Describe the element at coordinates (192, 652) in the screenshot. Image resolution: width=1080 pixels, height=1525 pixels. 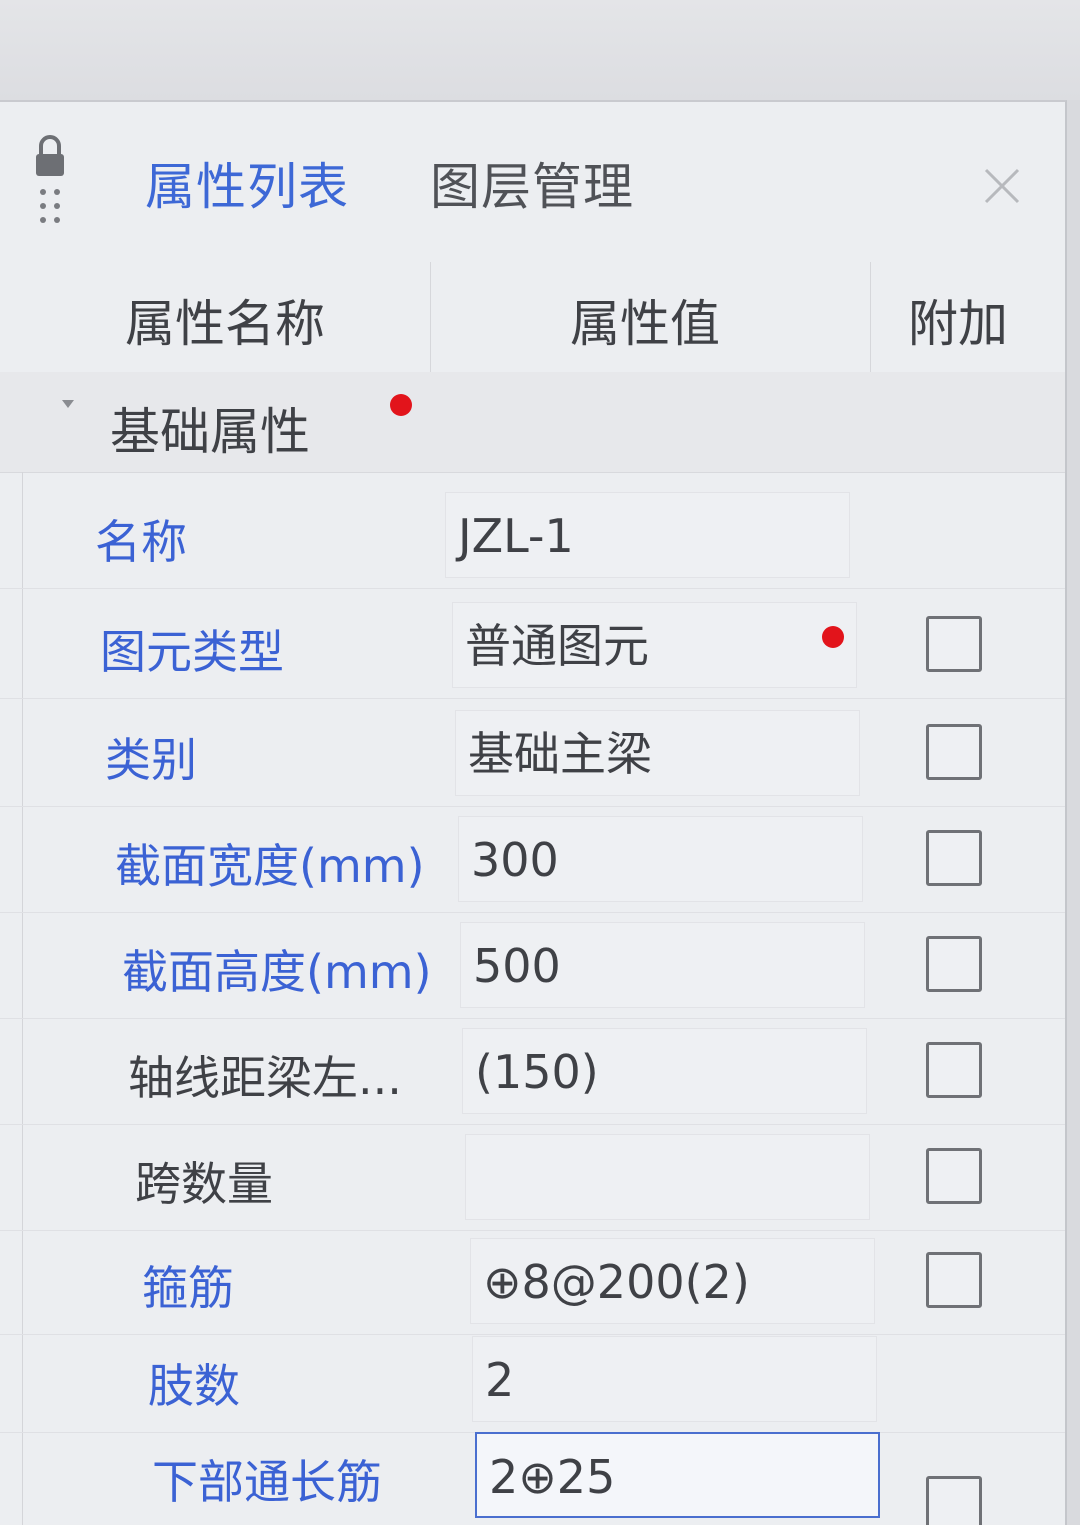
I see `property-name: 图元类型` at that location.